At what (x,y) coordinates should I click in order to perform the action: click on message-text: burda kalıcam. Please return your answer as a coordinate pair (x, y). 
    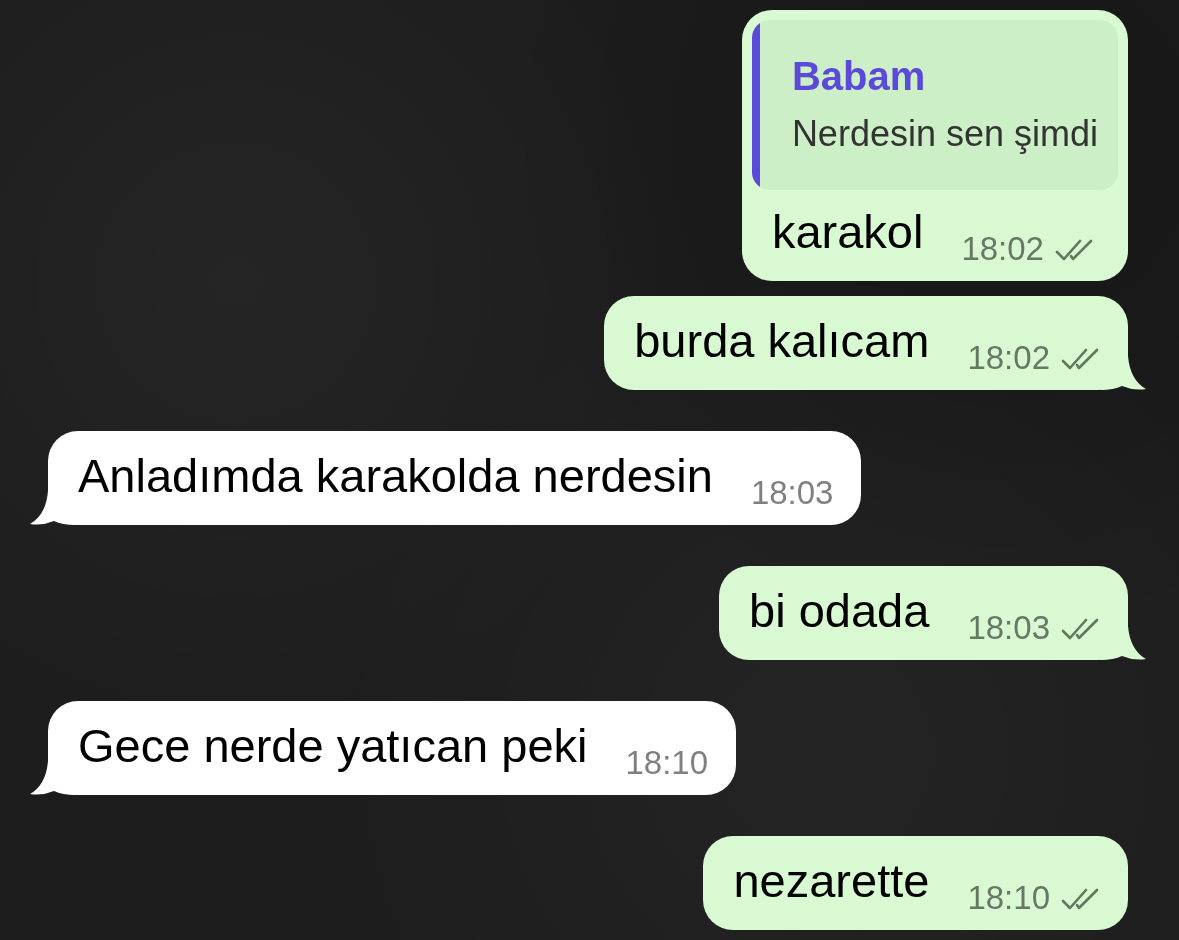
    Looking at the image, I should click on (782, 341).